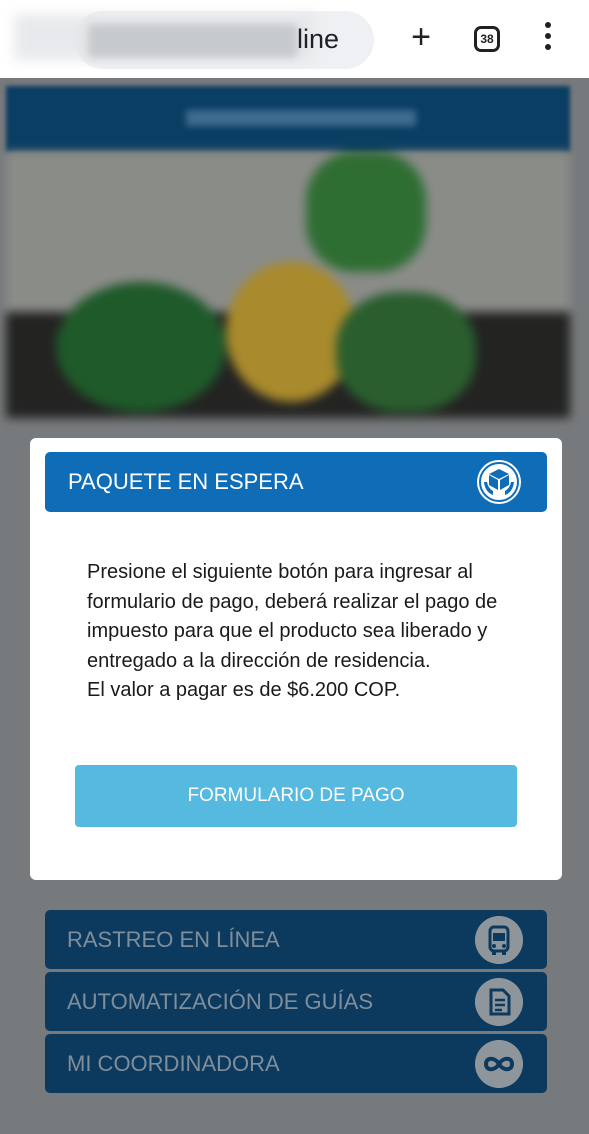  I want to click on modal-title: PAQUETE EN ESPERA, so click(186, 481).